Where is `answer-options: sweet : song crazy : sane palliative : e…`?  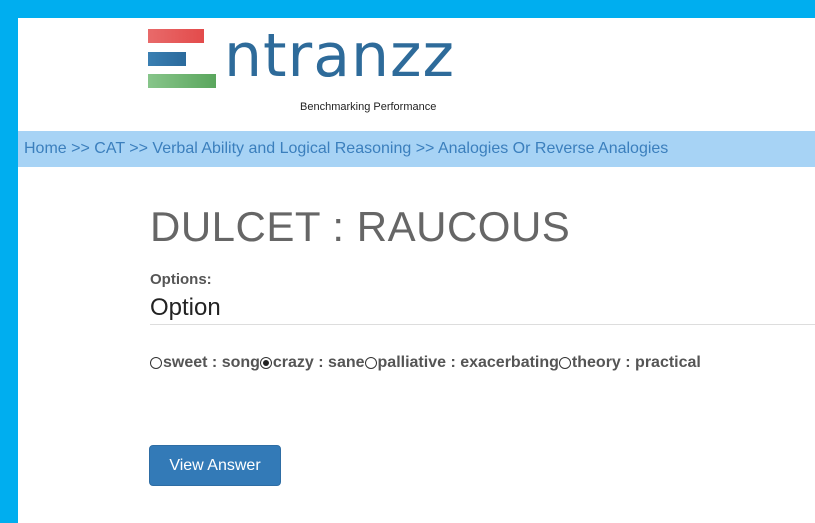 answer-options: sweet : song crazy : sane palliative : e… is located at coordinates (425, 363).